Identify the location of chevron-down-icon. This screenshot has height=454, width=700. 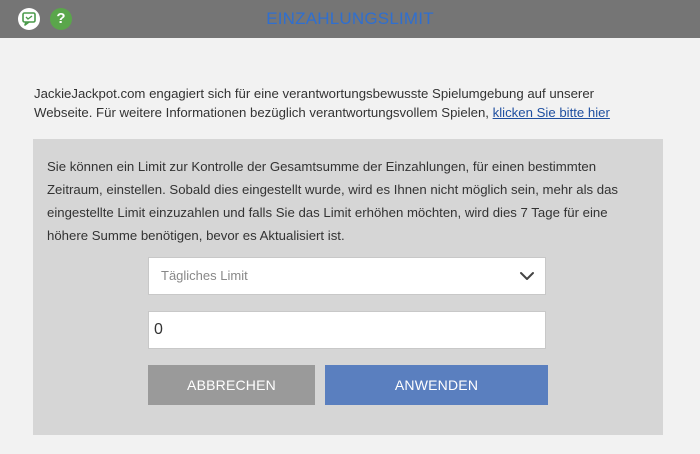
(527, 276).